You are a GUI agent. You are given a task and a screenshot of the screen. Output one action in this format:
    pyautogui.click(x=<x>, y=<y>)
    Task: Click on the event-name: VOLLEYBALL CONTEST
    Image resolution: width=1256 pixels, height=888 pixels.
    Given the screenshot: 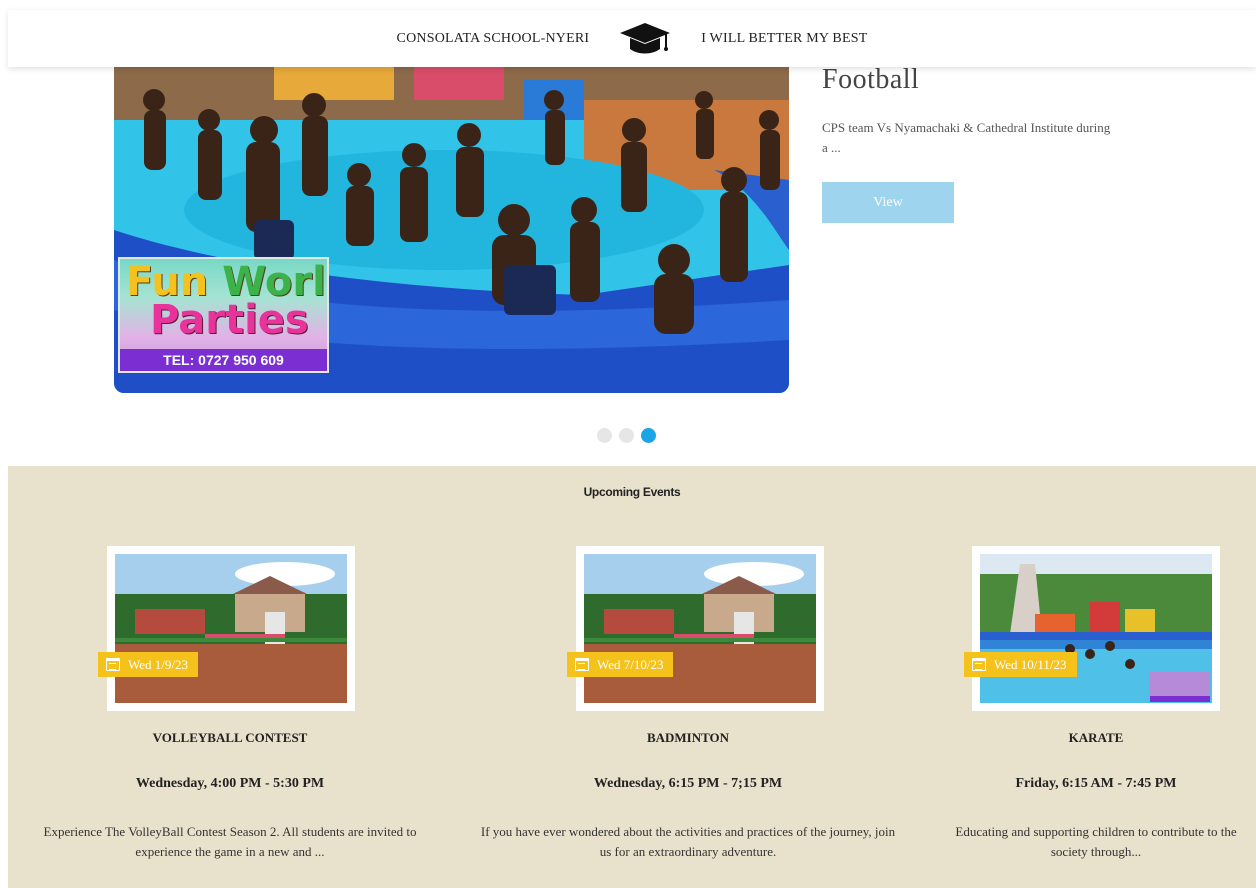 What is the action you would take?
    pyautogui.click(x=230, y=738)
    